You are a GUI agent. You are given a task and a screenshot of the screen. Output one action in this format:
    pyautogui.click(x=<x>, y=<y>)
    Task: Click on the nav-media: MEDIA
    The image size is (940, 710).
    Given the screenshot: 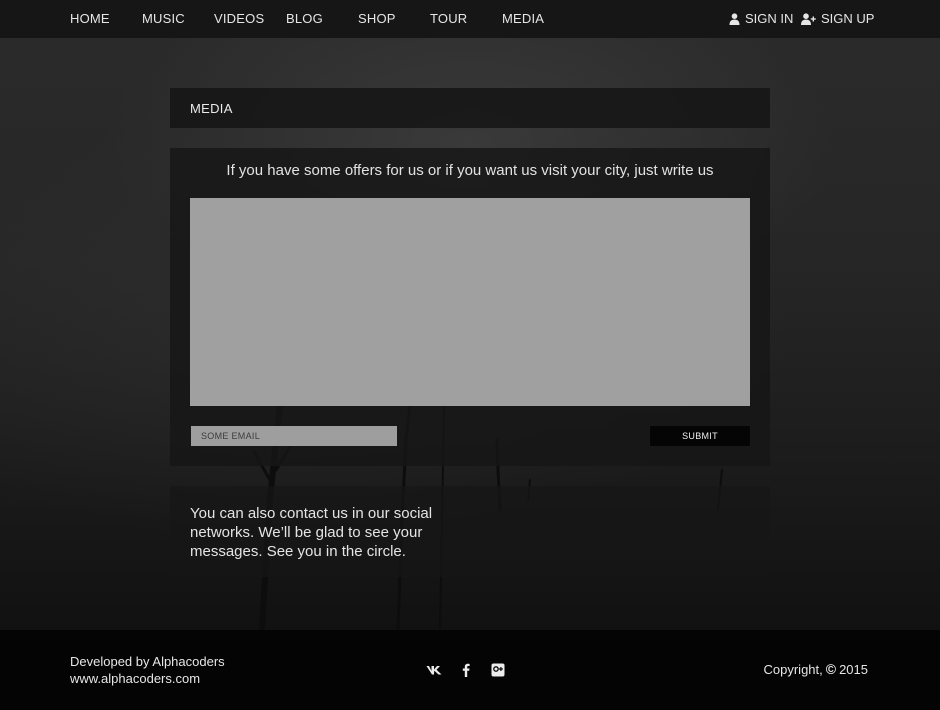 What is the action you would take?
    pyautogui.click(x=523, y=18)
    